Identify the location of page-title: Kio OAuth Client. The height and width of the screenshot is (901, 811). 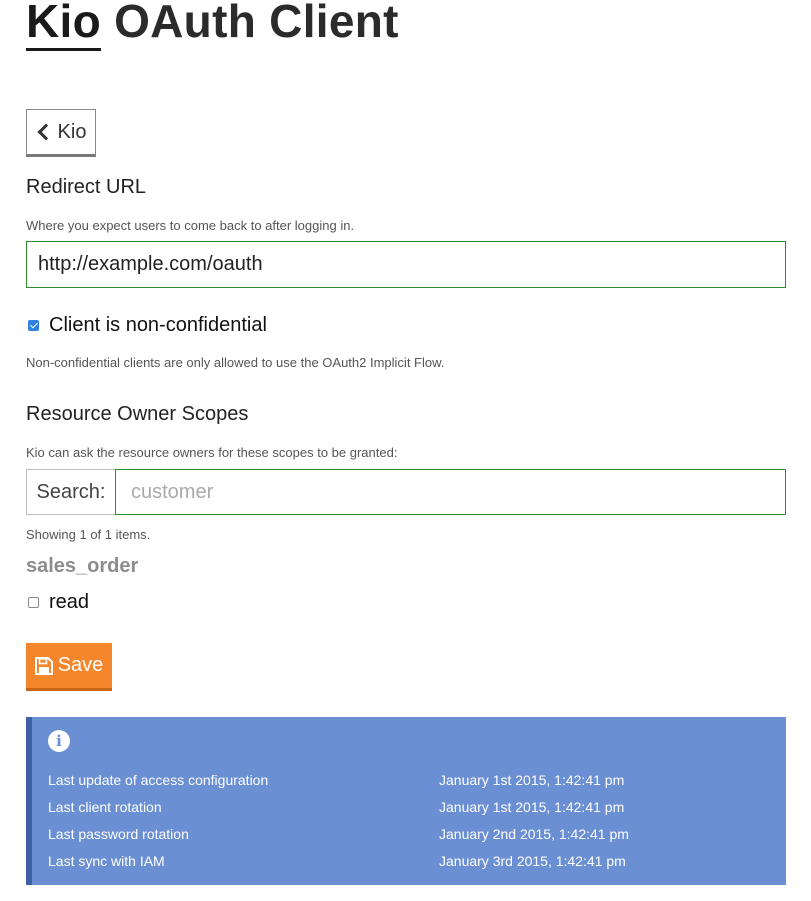
(212, 25).